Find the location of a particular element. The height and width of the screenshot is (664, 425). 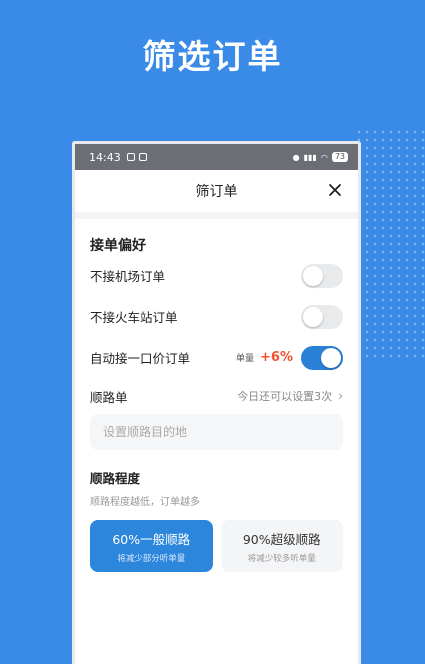

option-60-percent: 60%一般顺路 将减少部分听单量 is located at coordinates (151, 546).